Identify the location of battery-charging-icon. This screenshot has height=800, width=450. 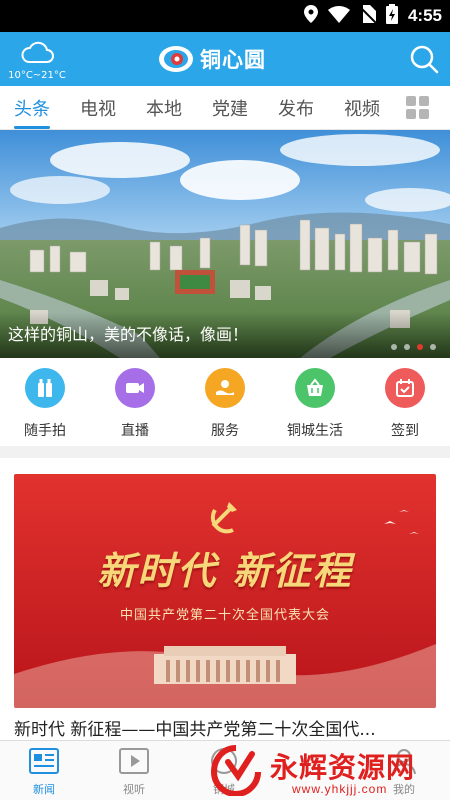
(391, 16).